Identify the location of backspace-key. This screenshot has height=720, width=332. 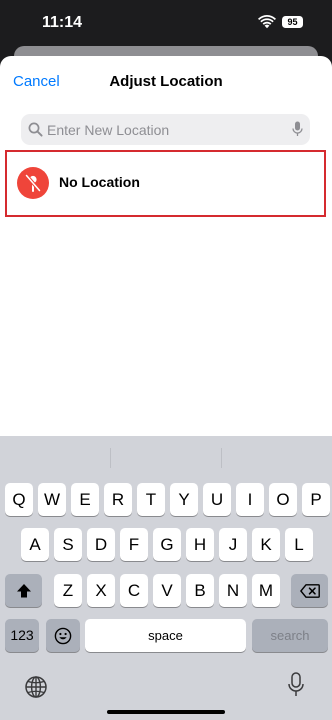
(309, 590).